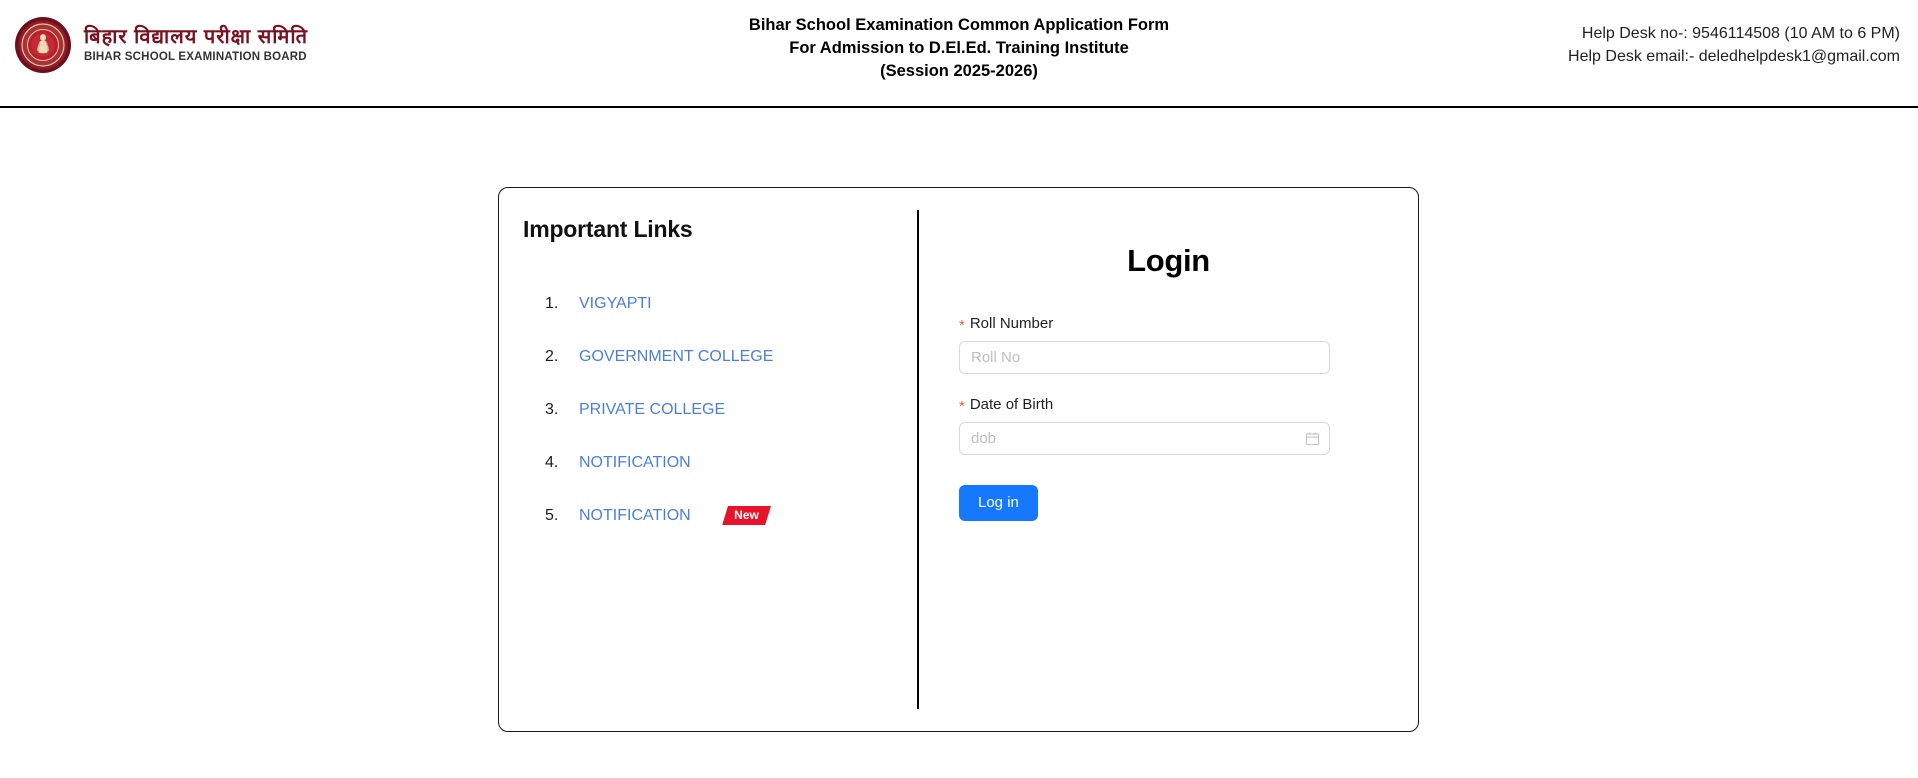  Describe the element at coordinates (615, 304) in the screenshot. I see `link-vigyapti: VIGYAPTI` at that location.